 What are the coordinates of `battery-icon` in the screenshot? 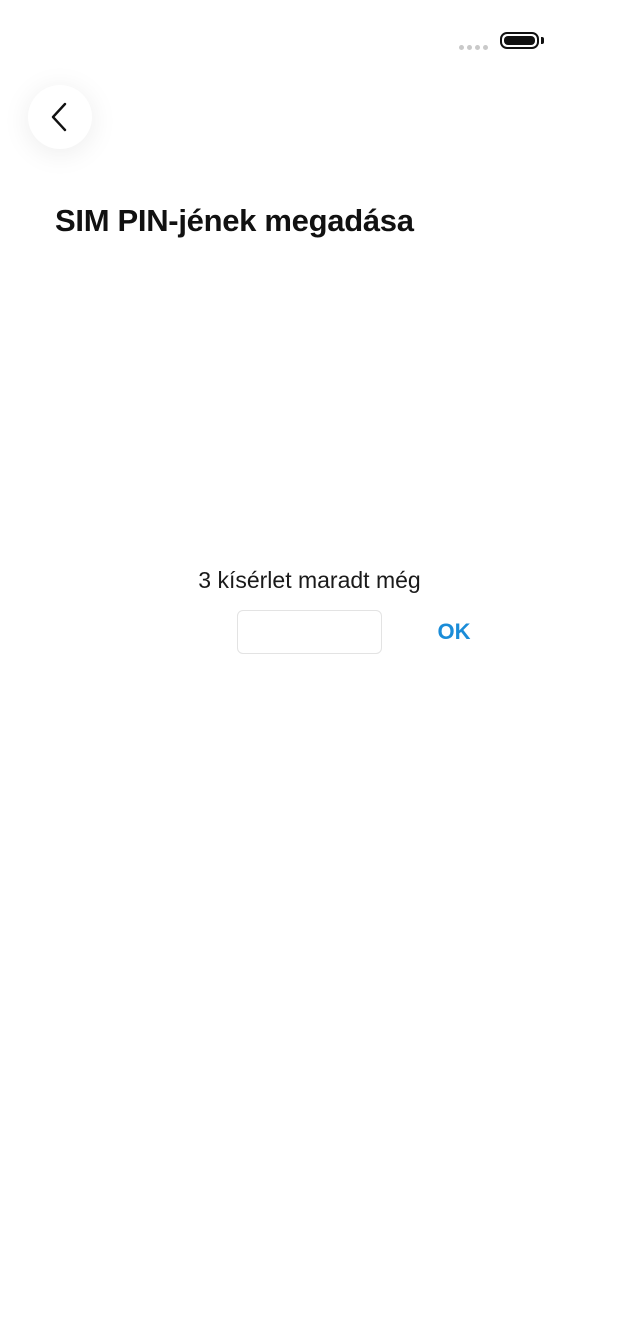 It's located at (519, 40).